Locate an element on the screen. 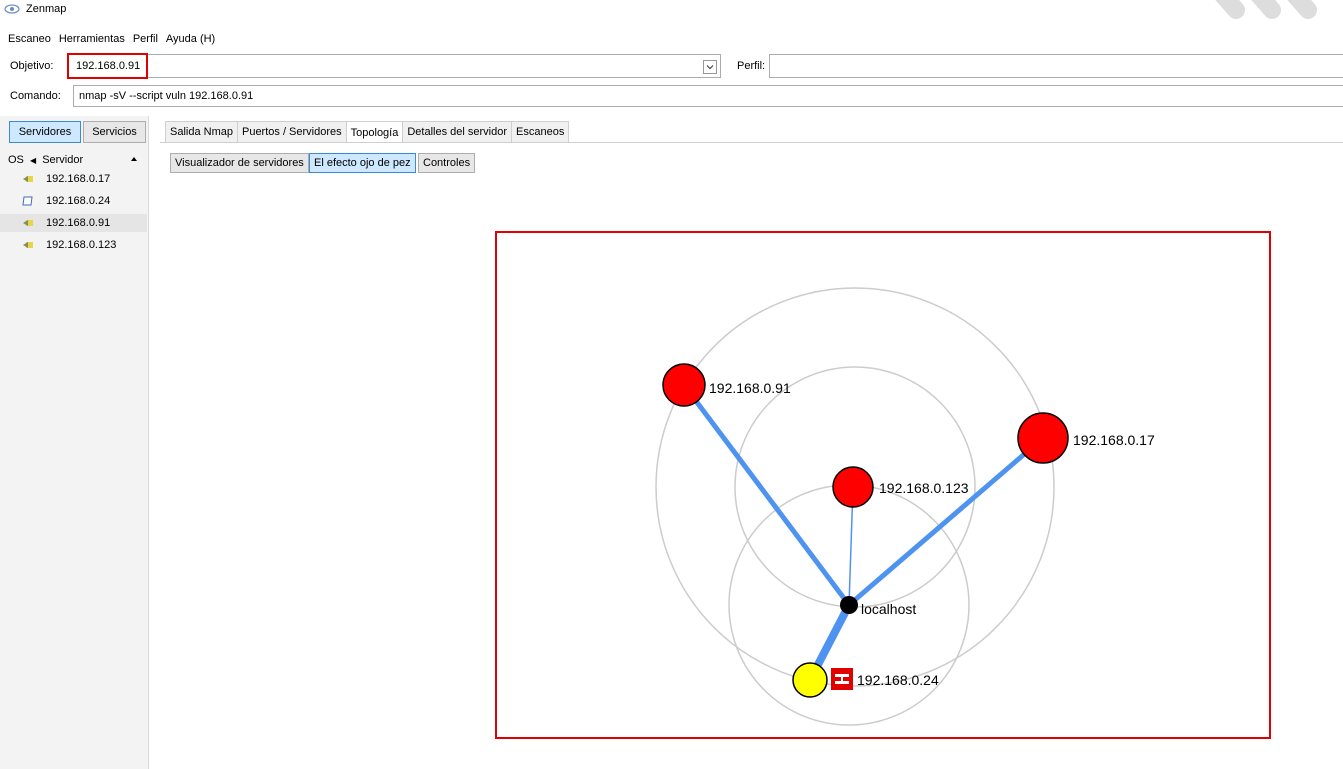 Image resolution: width=1343 pixels, height=769 pixels. command-label: Comando: is located at coordinates (35, 96).